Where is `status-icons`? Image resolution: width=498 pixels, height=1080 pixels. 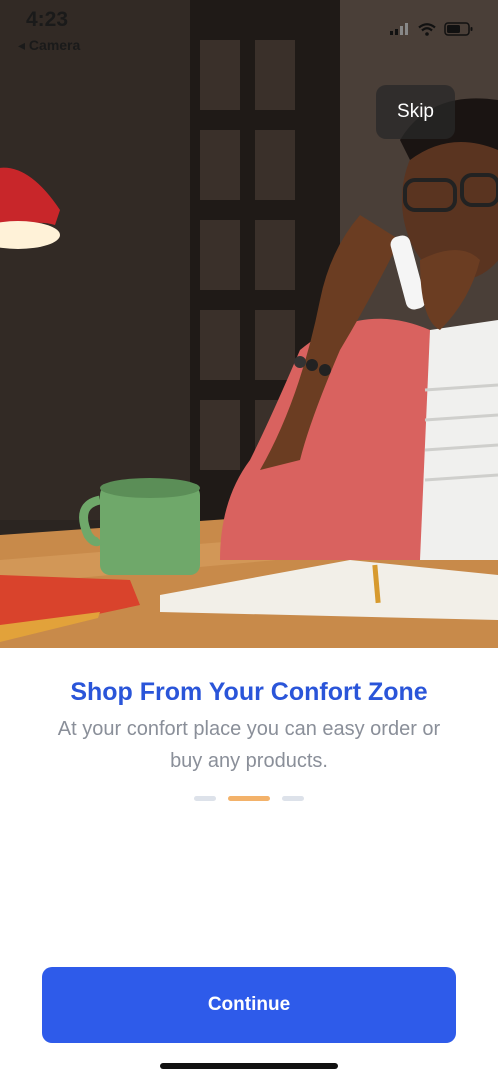 status-icons is located at coordinates (432, 29).